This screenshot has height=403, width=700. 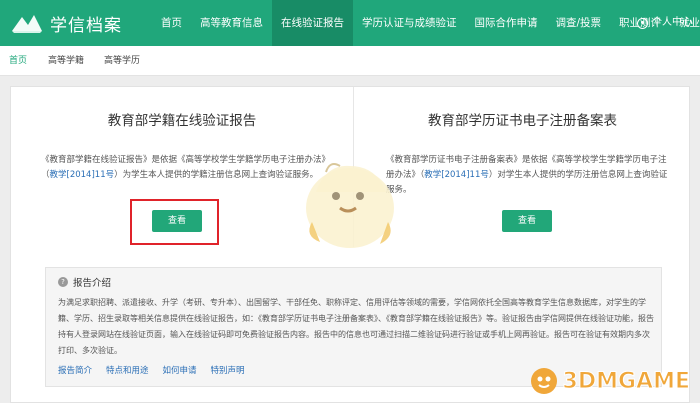 I want to click on degree-record-title: 教育部学历证书电子注册备案表, so click(x=522, y=121).